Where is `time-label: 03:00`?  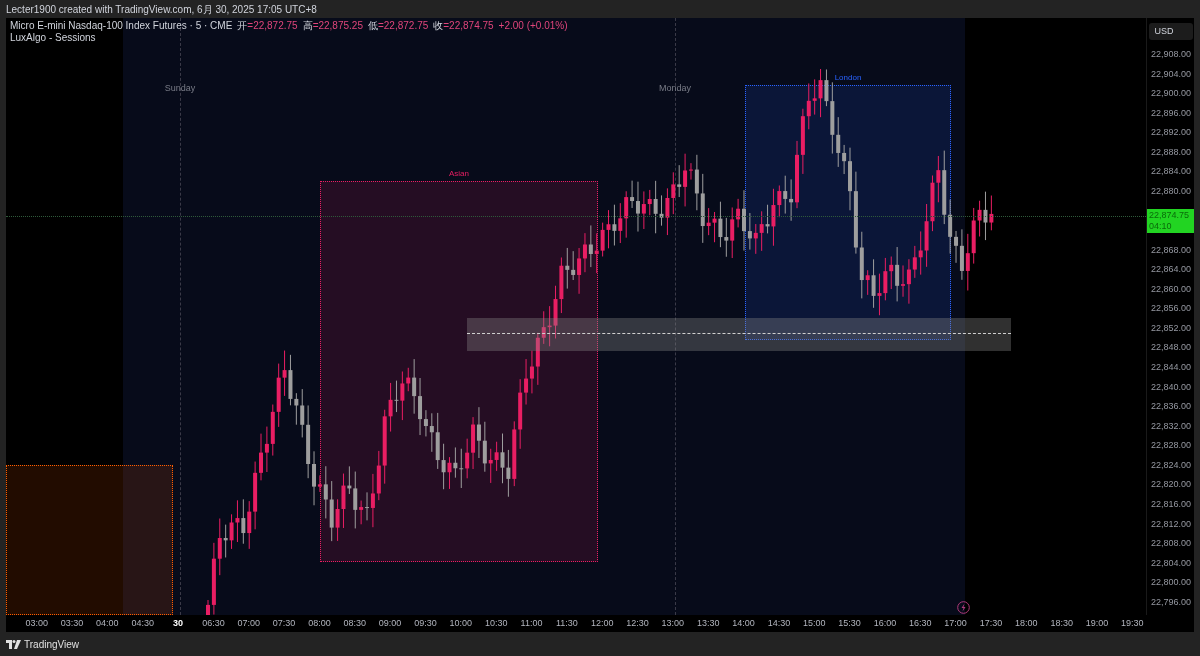
time-label: 03:00 is located at coordinates (36, 623).